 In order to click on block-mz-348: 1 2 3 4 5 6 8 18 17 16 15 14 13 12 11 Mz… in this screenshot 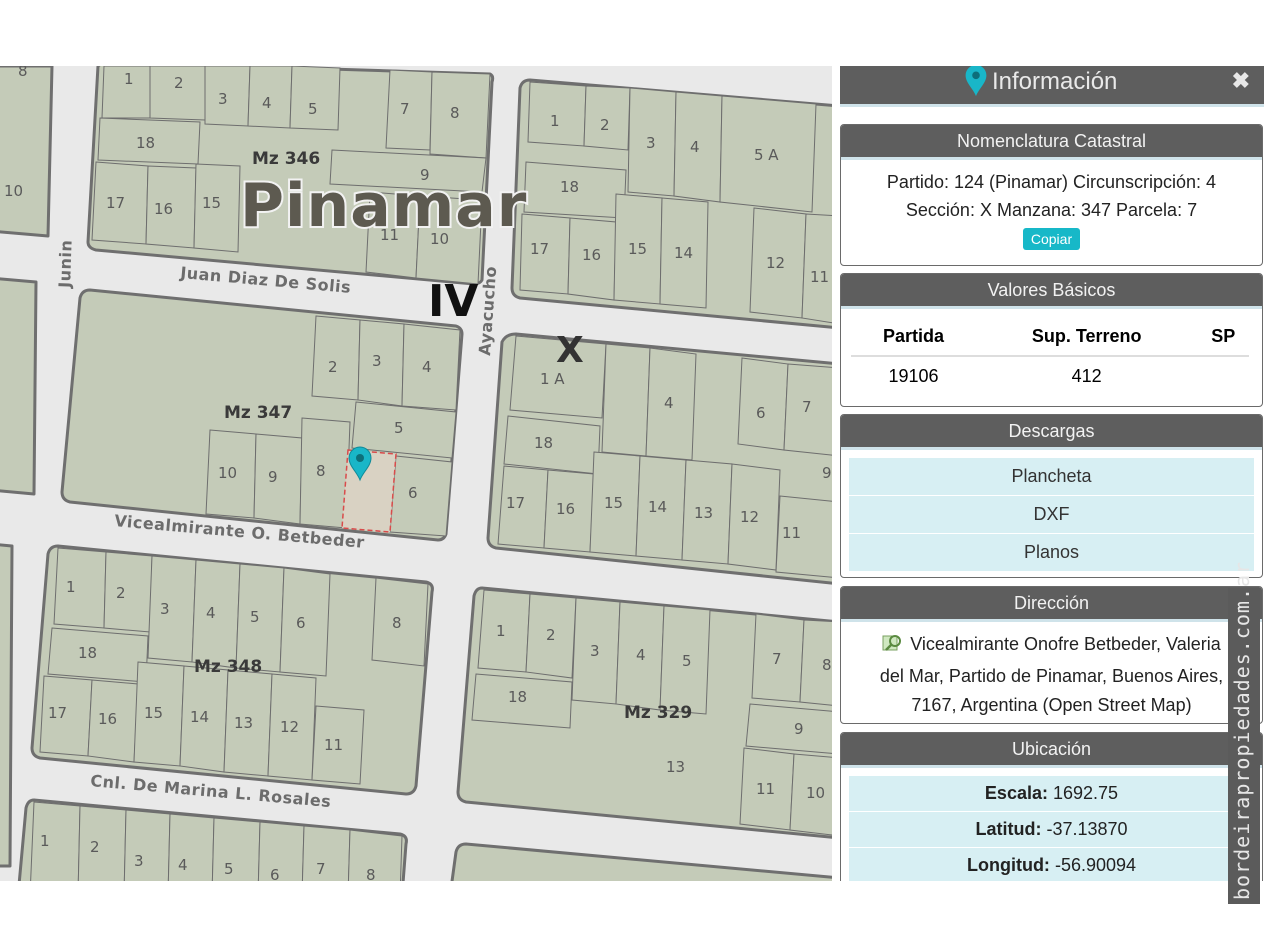, I will do `click(232, 670)`.